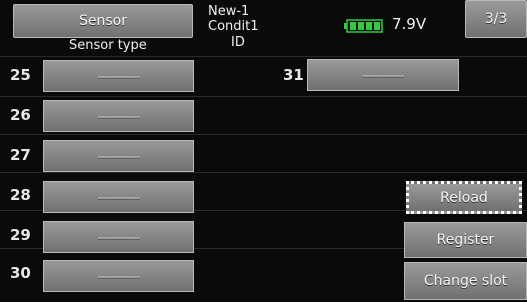 The height and width of the screenshot is (302, 527). I want to click on slot-30-value: ------------, so click(118, 276).